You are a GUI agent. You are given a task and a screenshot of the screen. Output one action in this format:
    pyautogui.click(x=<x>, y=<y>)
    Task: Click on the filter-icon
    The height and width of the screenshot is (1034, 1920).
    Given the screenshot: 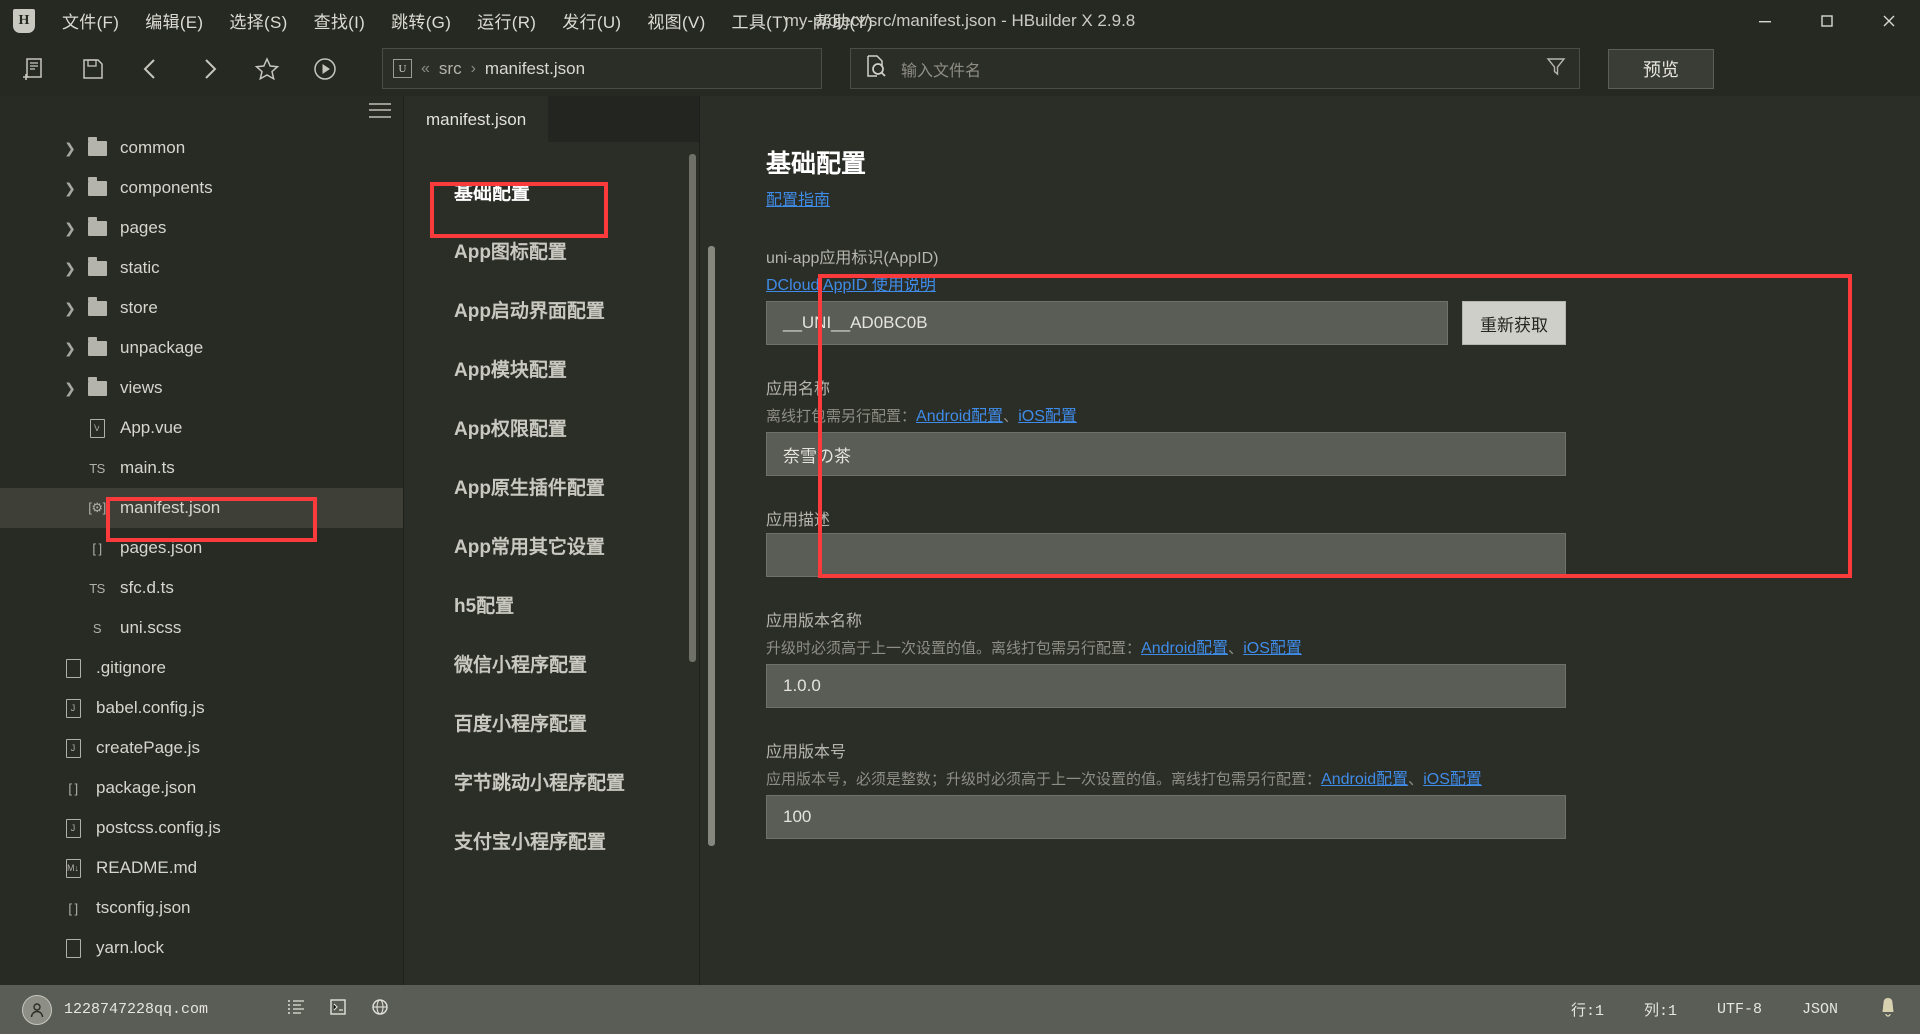 What is the action you would take?
    pyautogui.click(x=1556, y=68)
    